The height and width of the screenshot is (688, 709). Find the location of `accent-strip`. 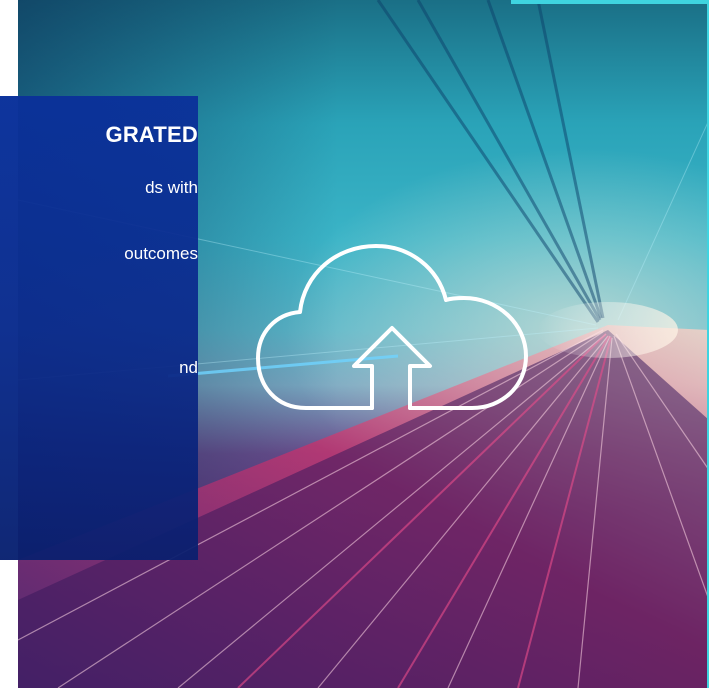

accent-strip is located at coordinates (609, 2).